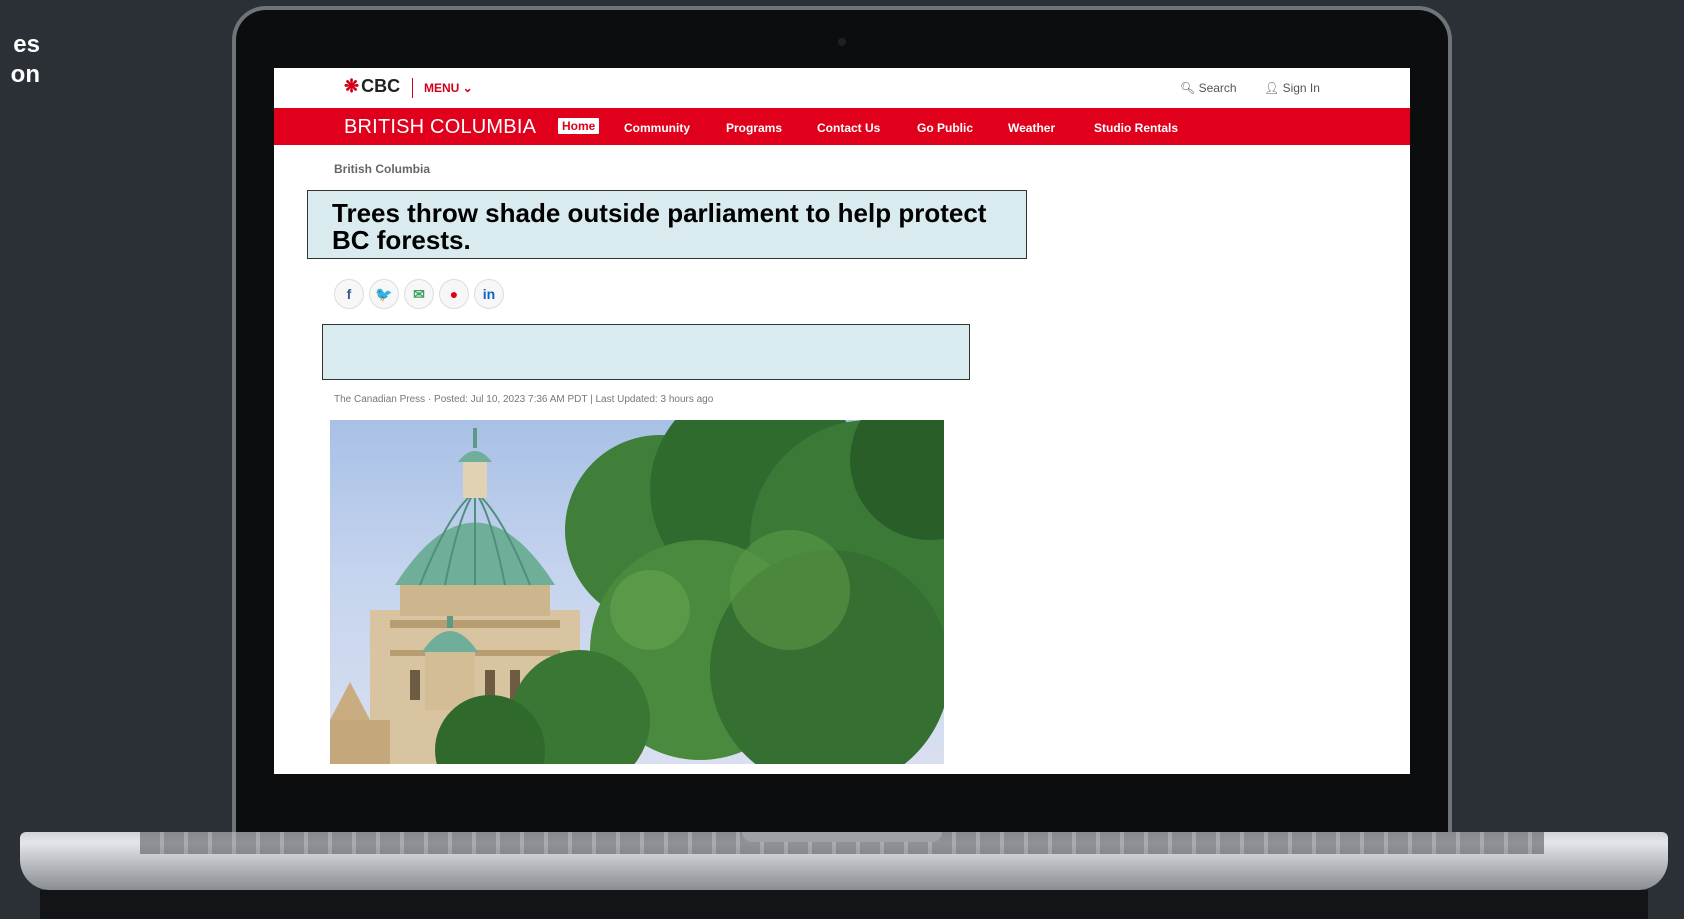 The image size is (1684, 919). I want to click on twitter-icon: 🐦, so click(384, 294).